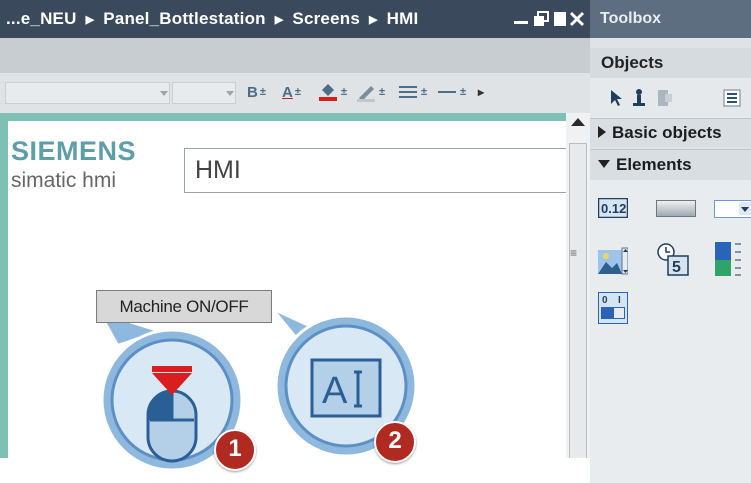  Describe the element at coordinates (667, 132) in the screenshot. I see `basic-objects-label: Basic objects` at that location.